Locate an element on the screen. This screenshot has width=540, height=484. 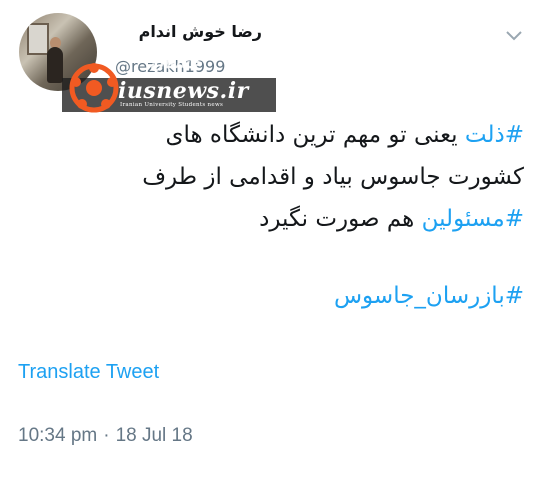
watermark-logo-icon is located at coordinates (94, 88).